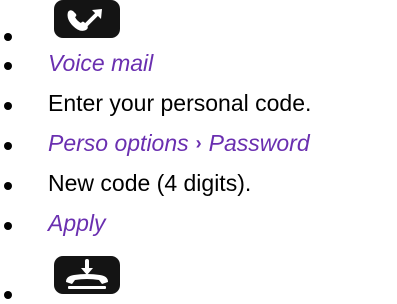 This screenshot has width=397, height=304. Describe the element at coordinates (87, 19) in the screenshot. I see `handsfree-key-icon` at that location.